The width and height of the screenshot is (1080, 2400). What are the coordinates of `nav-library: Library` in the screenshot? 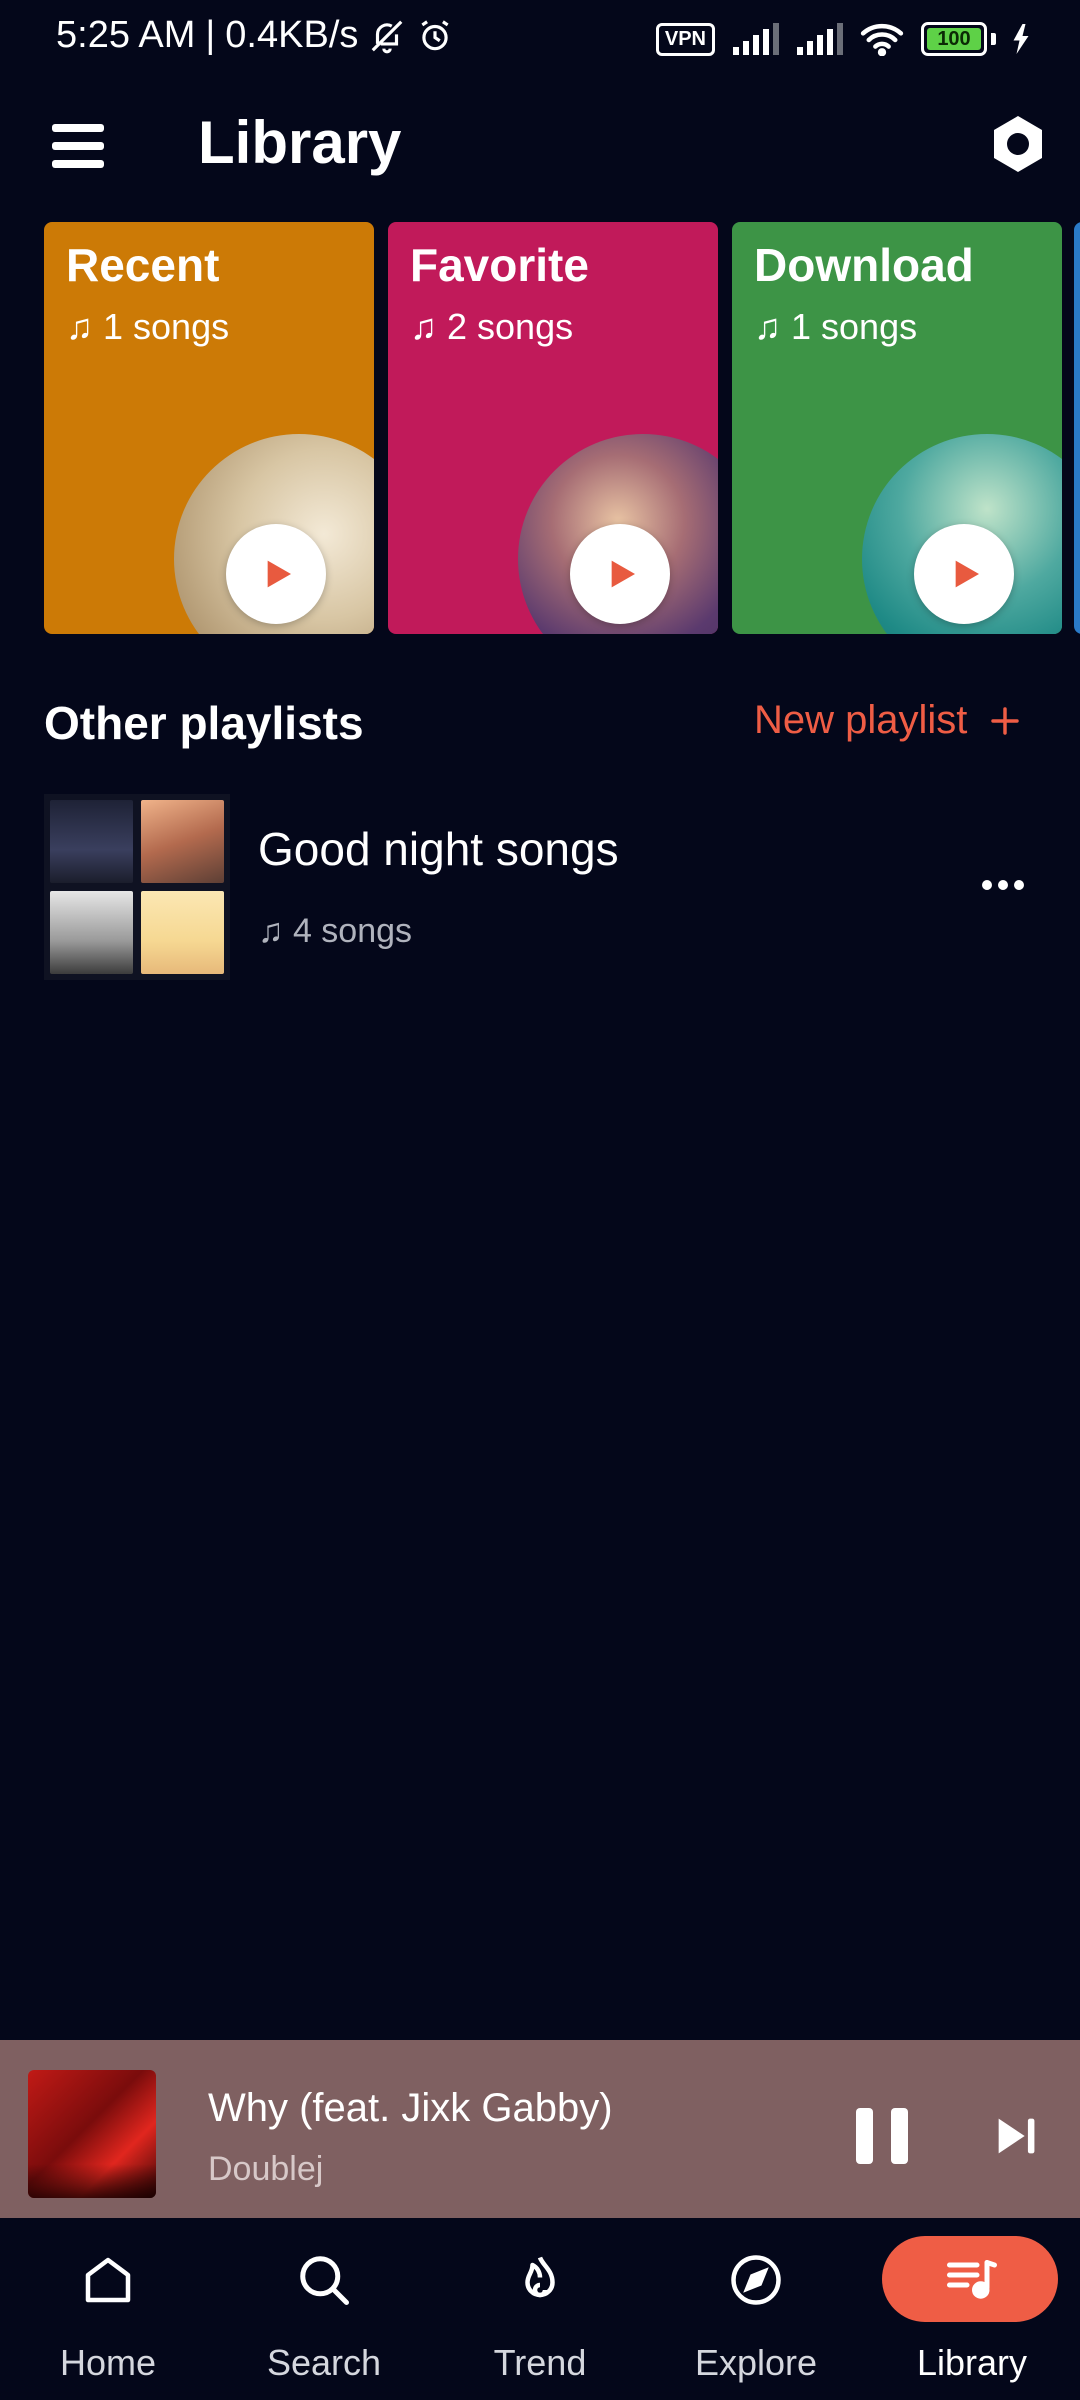 It's located at (972, 2309).